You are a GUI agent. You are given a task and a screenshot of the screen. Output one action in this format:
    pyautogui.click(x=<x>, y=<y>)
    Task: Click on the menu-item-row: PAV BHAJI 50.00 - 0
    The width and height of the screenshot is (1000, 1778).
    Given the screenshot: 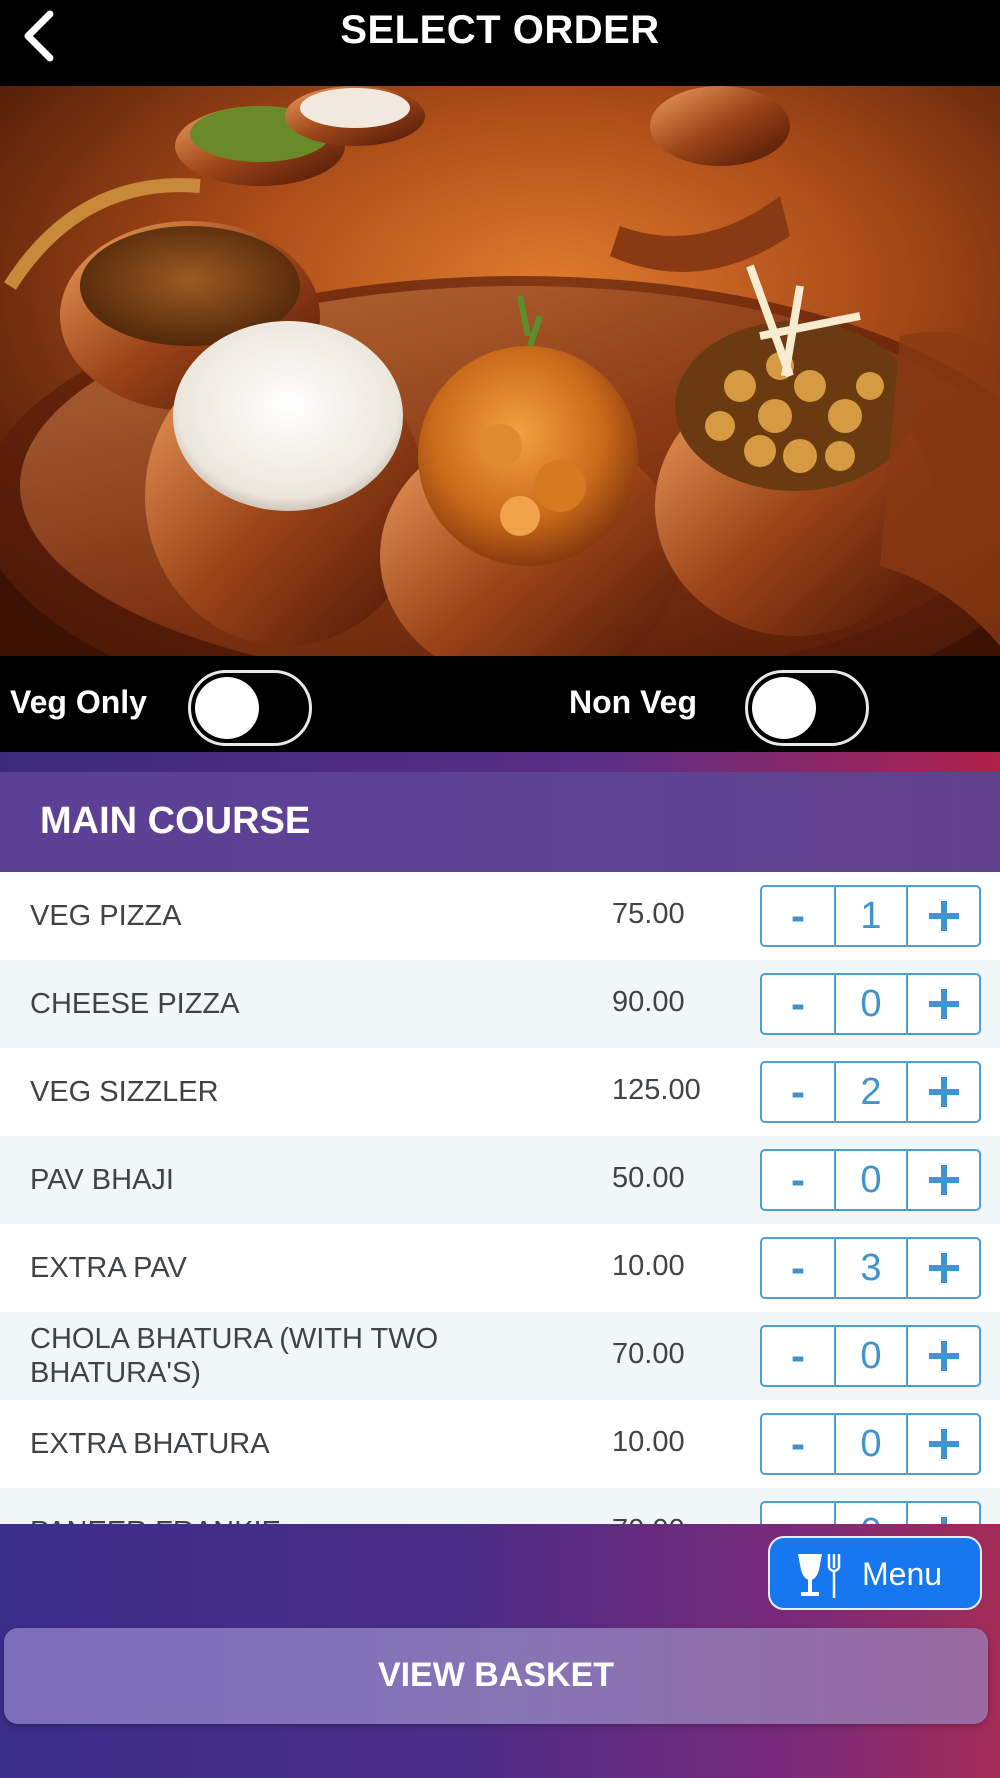 What is the action you would take?
    pyautogui.click(x=500, y=1180)
    